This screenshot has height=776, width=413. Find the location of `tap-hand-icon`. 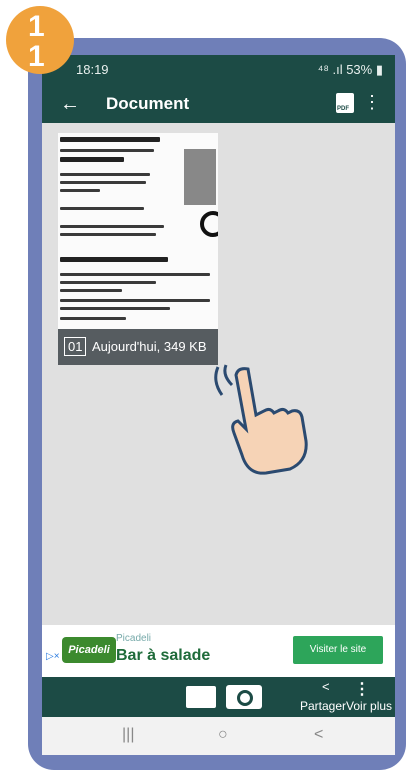

tap-hand-icon is located at coordinates (261, 419).